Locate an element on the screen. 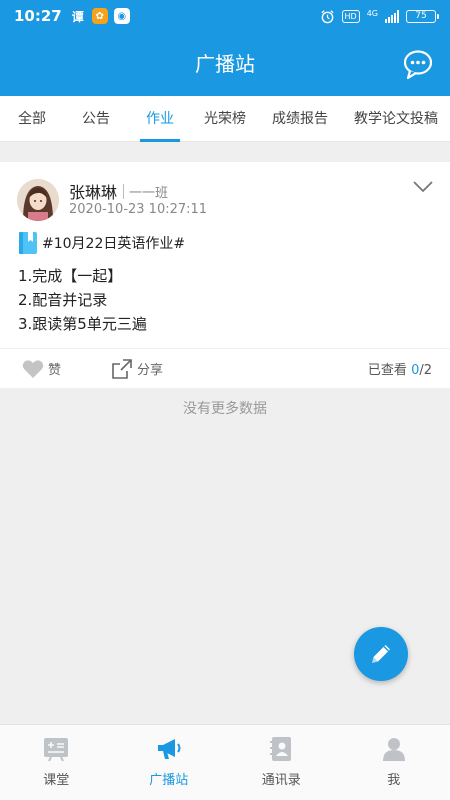 The width and height of the screenshot is (450, 800). pencil-icon is located at coordinates (381, 654).